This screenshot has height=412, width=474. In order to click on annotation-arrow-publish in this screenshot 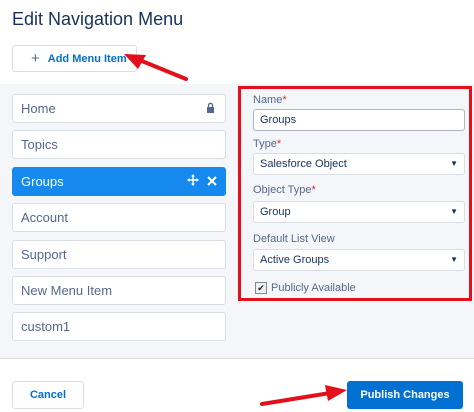, I will do `click(303, 395)`.